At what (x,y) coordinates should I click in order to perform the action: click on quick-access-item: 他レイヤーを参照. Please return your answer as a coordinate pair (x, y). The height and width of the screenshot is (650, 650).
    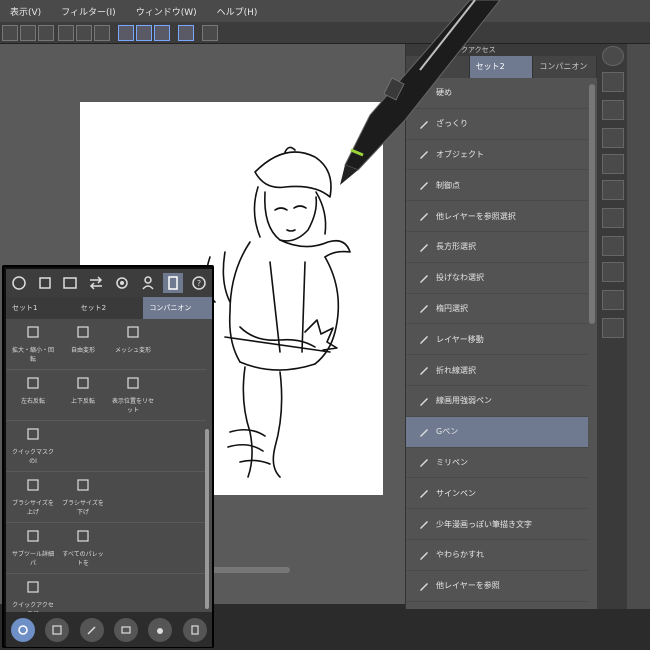
    Looking at the image, I should click on (497, 586).